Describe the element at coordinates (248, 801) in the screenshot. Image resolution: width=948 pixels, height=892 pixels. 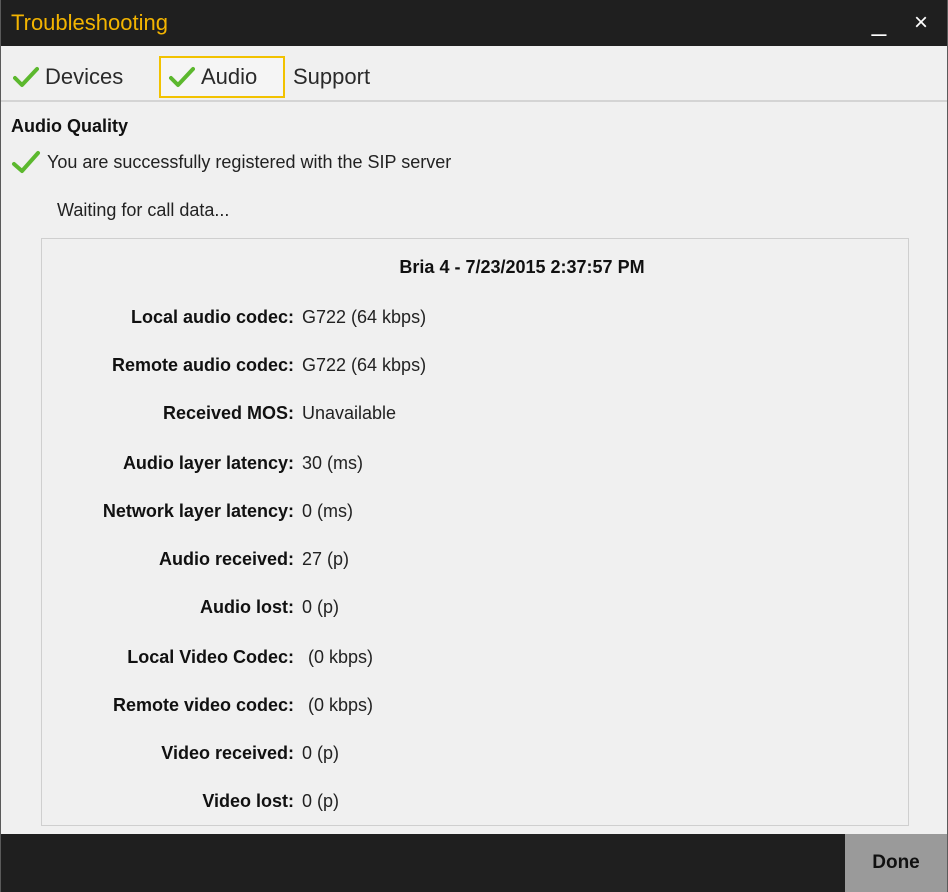
I see `stat-label: Video lost:` at that location.